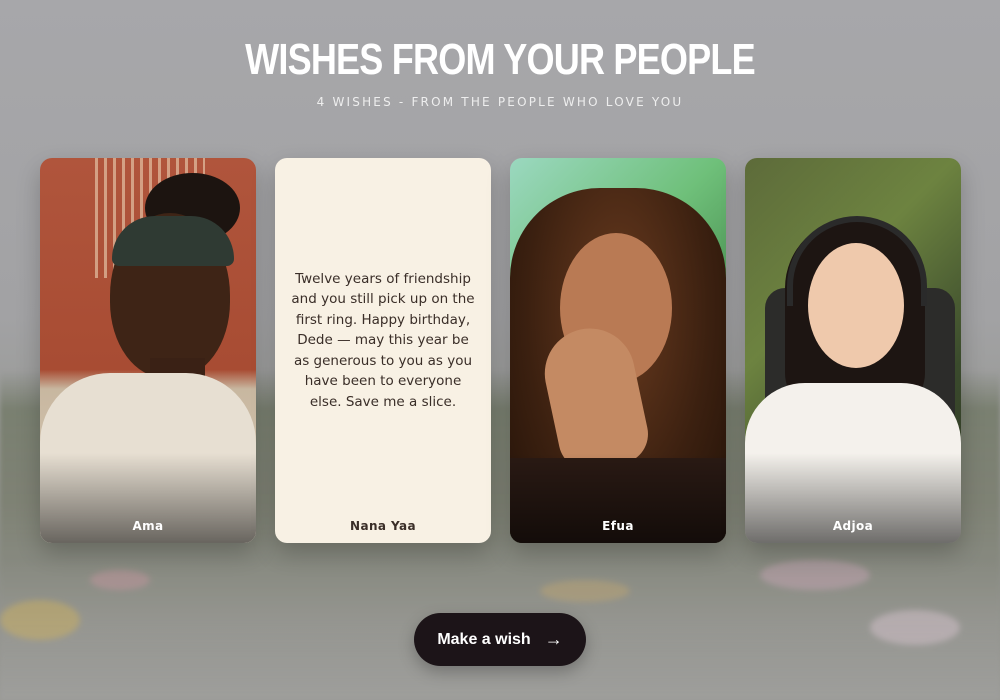 The height and width of the screenshot is (700, 1000). Describe the element at coordinates (484, 639) in the screenshot. I see `make-a-wish-label: Make a wish` at that location.